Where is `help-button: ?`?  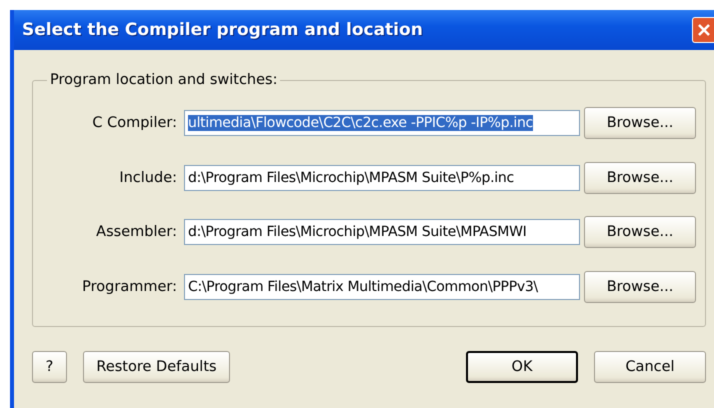 help-button: ? is located at coordinates (49, 367).